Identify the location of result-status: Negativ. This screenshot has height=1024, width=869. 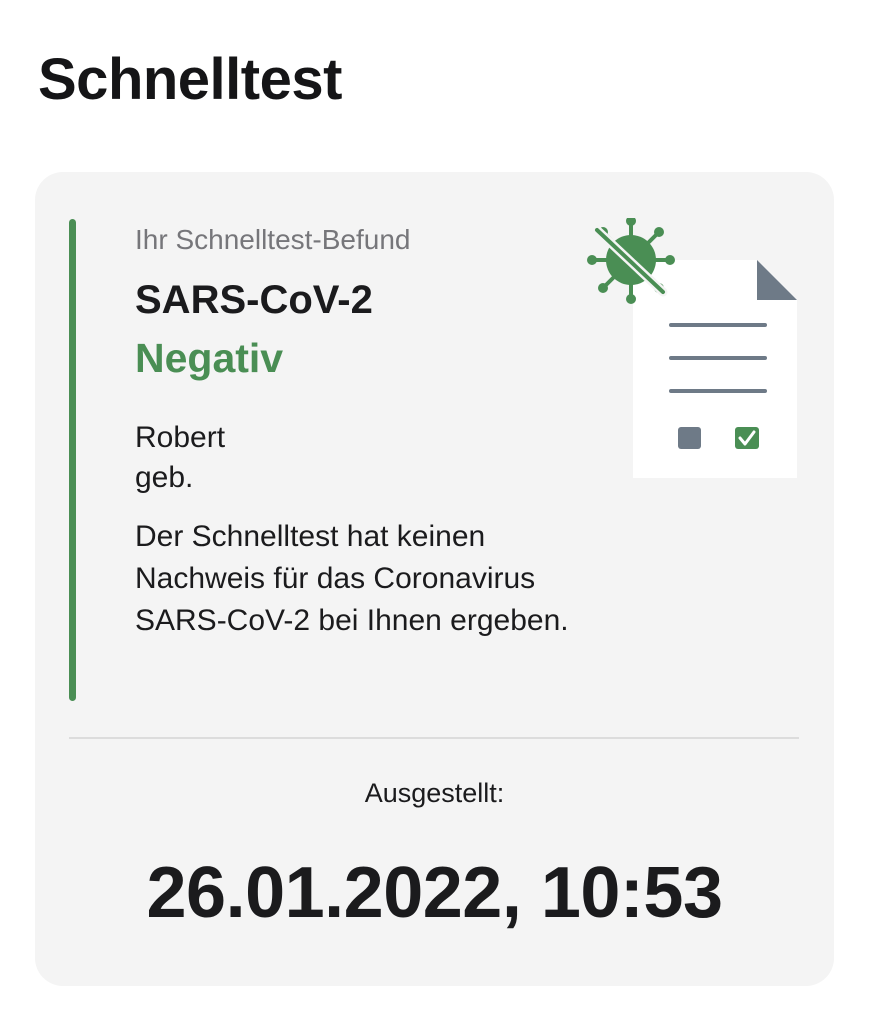
(209, 358).